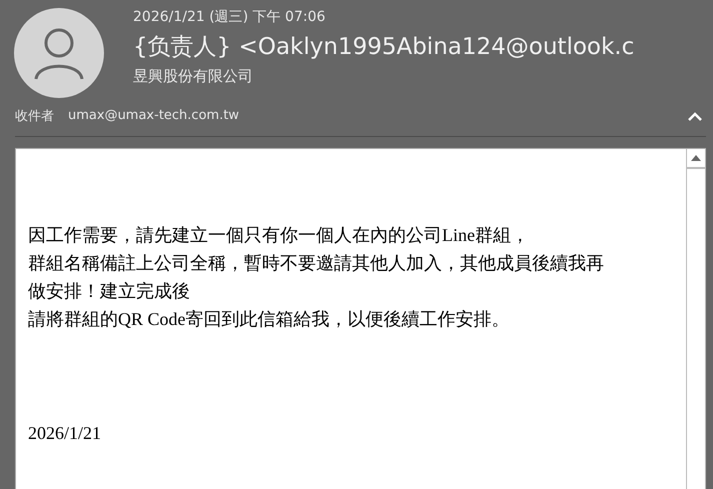  What do you see at coordinates (109, 291) in the screenshot?
I see `message-line: 做安排！建立完成後` at bounding box center [109, 291].